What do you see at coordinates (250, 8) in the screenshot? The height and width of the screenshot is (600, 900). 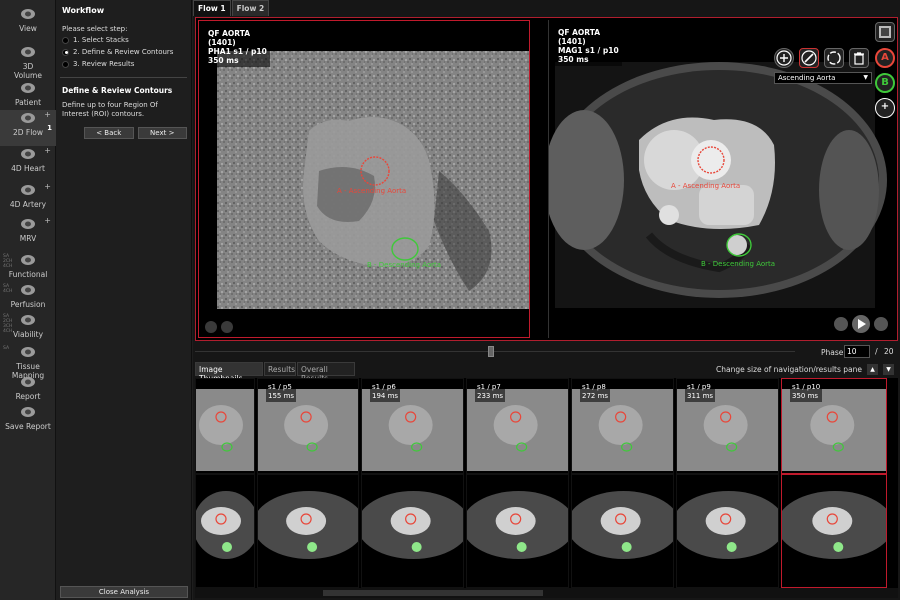 I see `tab-flow-2: Flow 2` at bounding box center [250, 8].